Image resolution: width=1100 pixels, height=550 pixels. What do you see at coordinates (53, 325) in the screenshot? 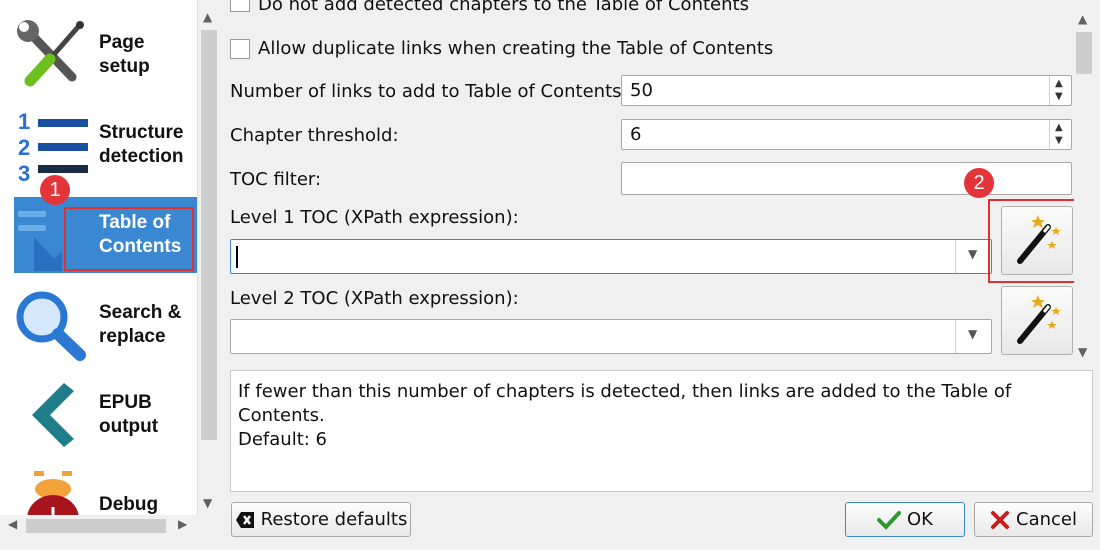
I see `magnifier-icon` at bounding box center [53, 325].